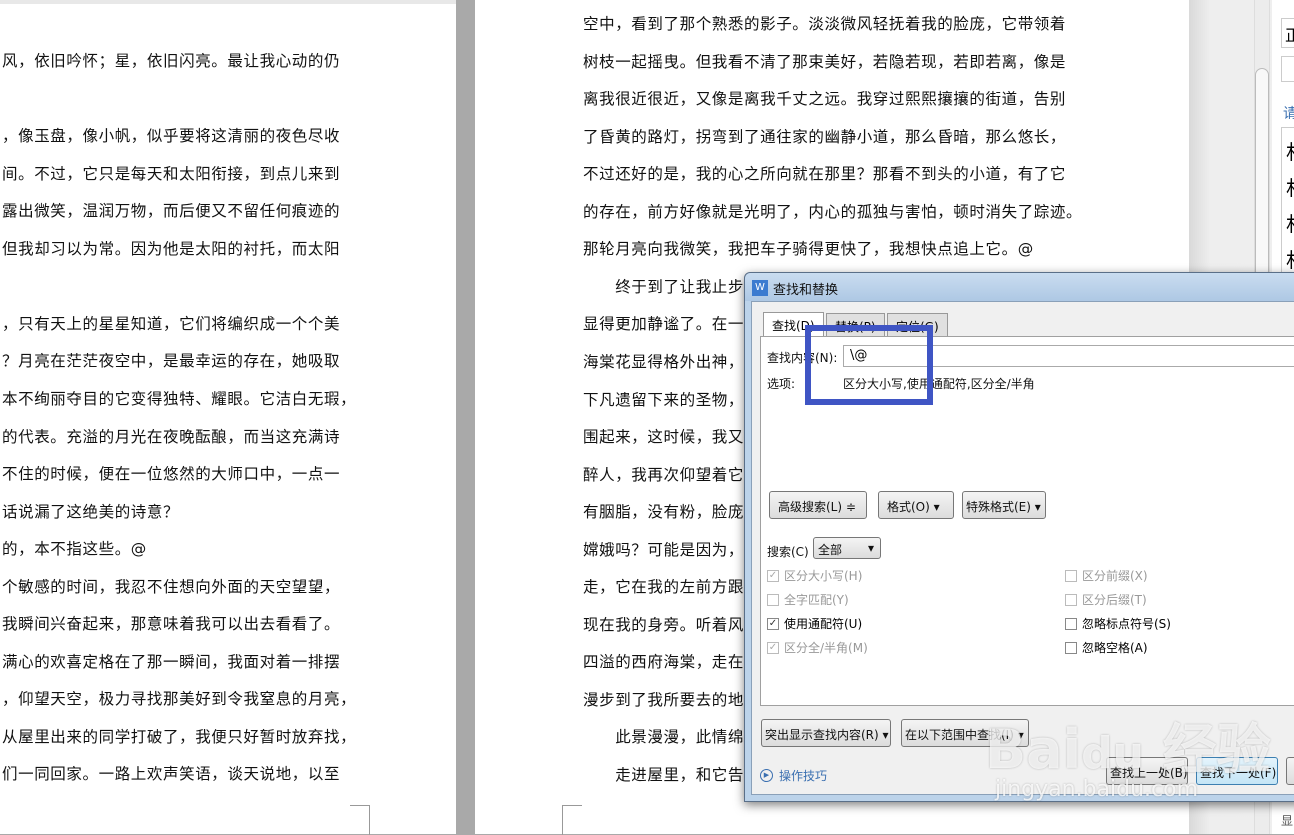 The image size is (1294, 835). What do you see at coordinates (664, 662) in the screenshot?
I see `text-line: 四溢的西府海棠，走在` at bounding box center [664, 662].